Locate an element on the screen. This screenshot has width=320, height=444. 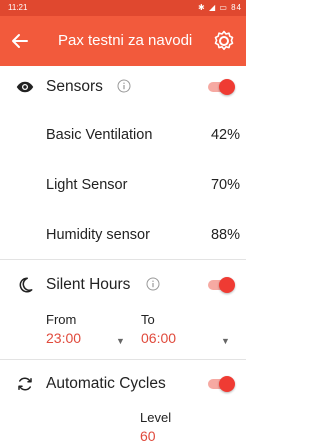
from-value: 23:00 is located at coordinates (63, 338).